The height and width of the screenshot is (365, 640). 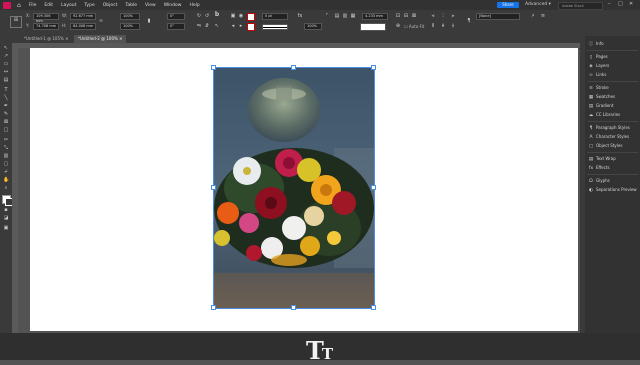 I want to click on menu-file: File, so click(x=33, y=5).